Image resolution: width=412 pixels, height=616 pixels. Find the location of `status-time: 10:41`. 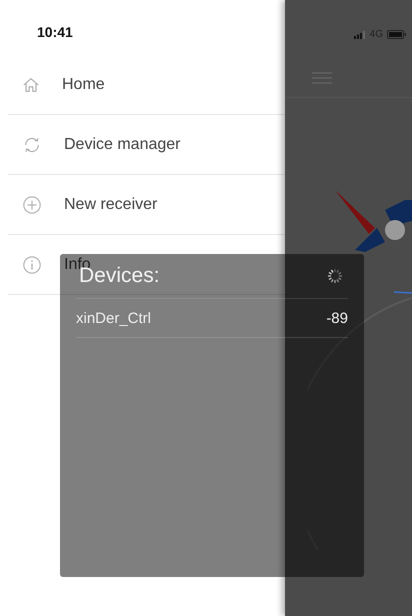

status-time: 10:41 is located at coordinates (55, 32).